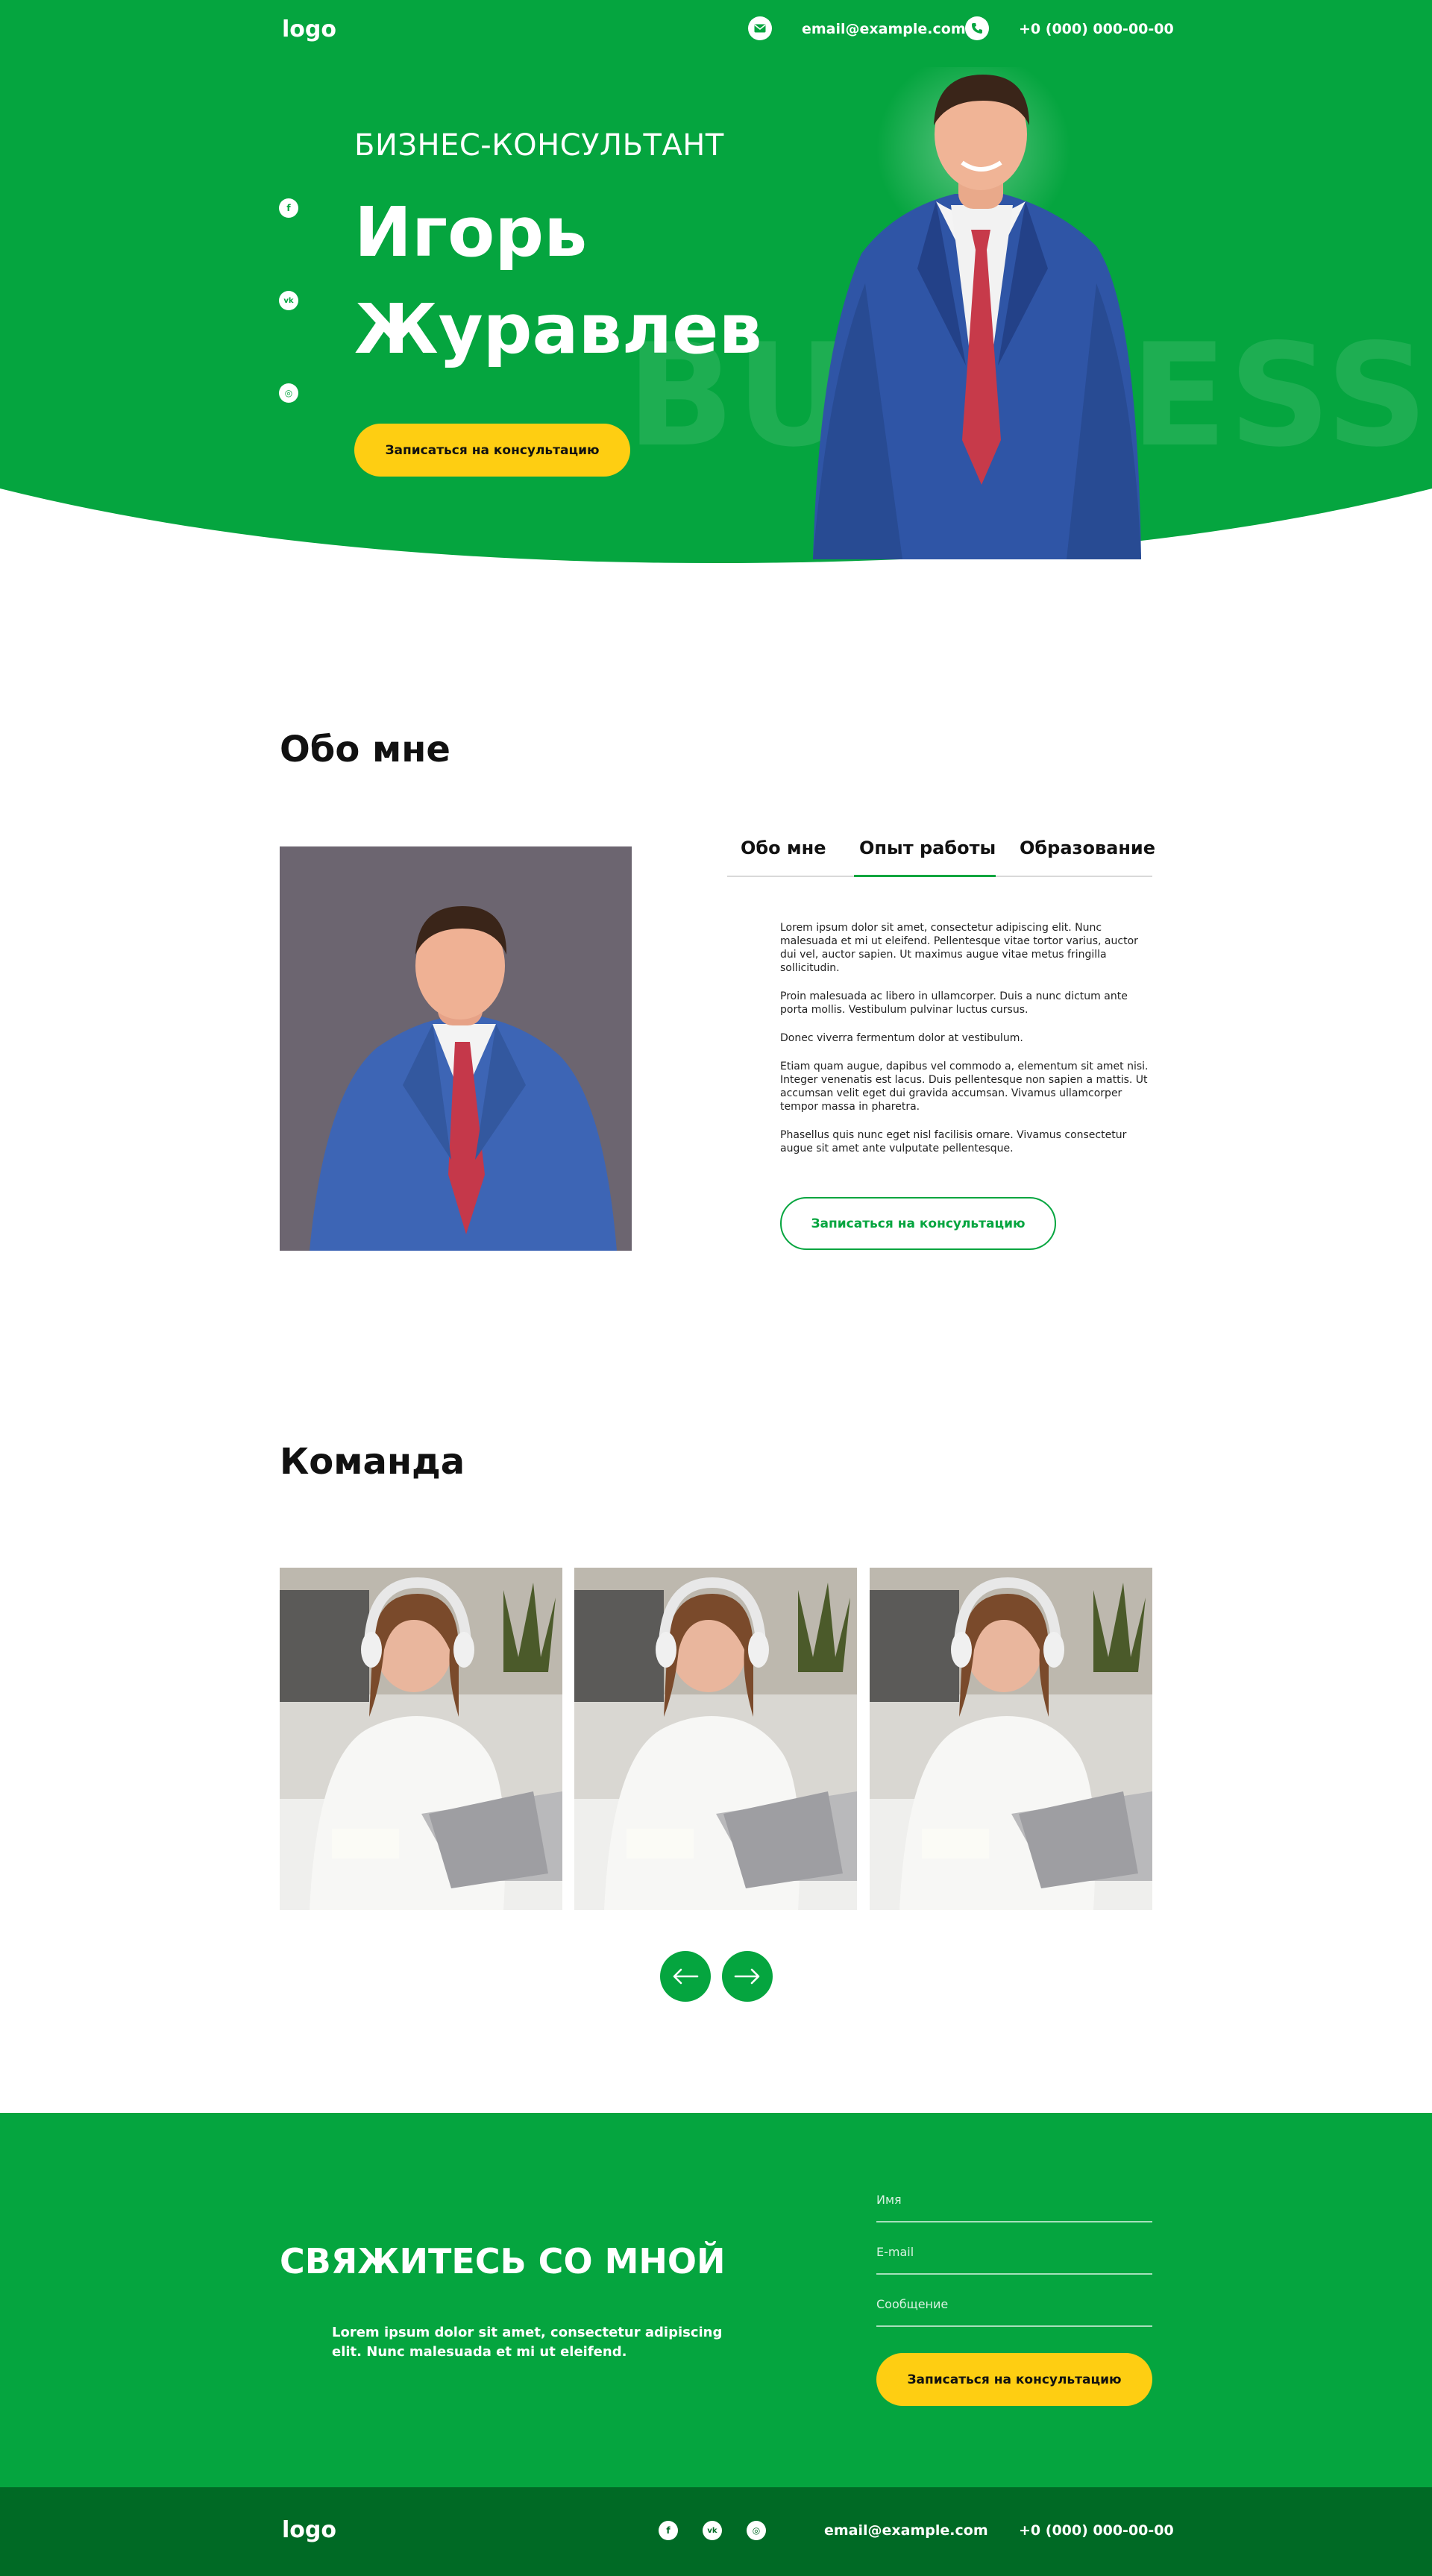  Describe the element at coordinates (906, 2530) in the screenshot. I see `footer-email: email@example.com` at that location.